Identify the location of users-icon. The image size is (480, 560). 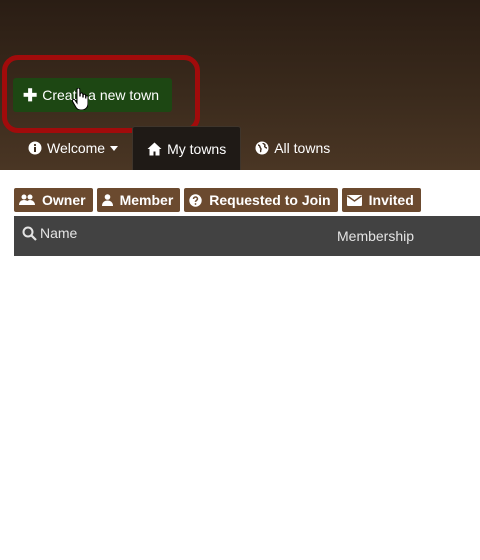
(27, 200).